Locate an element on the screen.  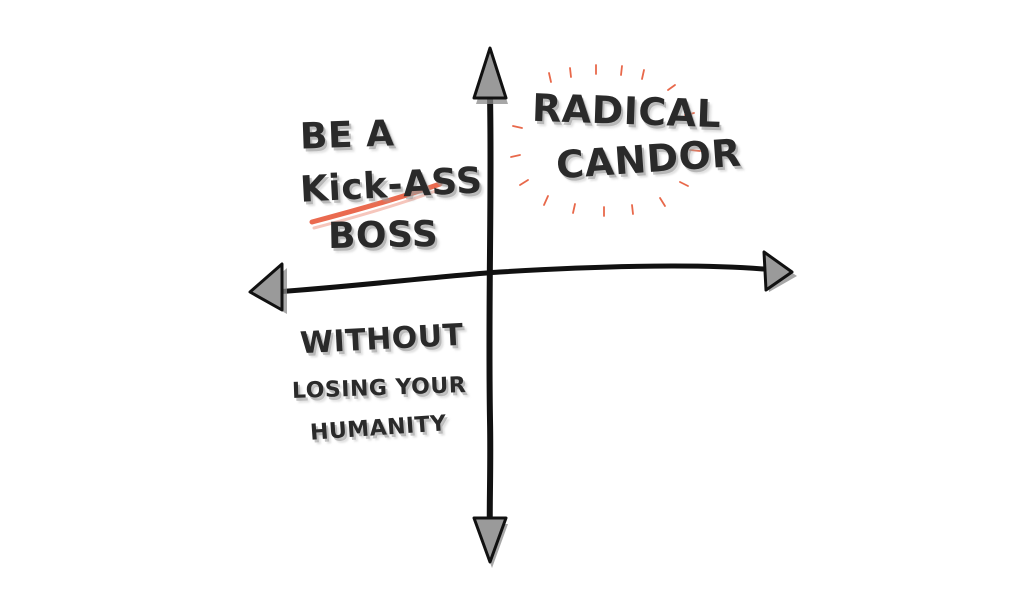
arrow-left-icon is located at coordinates (266, 287).